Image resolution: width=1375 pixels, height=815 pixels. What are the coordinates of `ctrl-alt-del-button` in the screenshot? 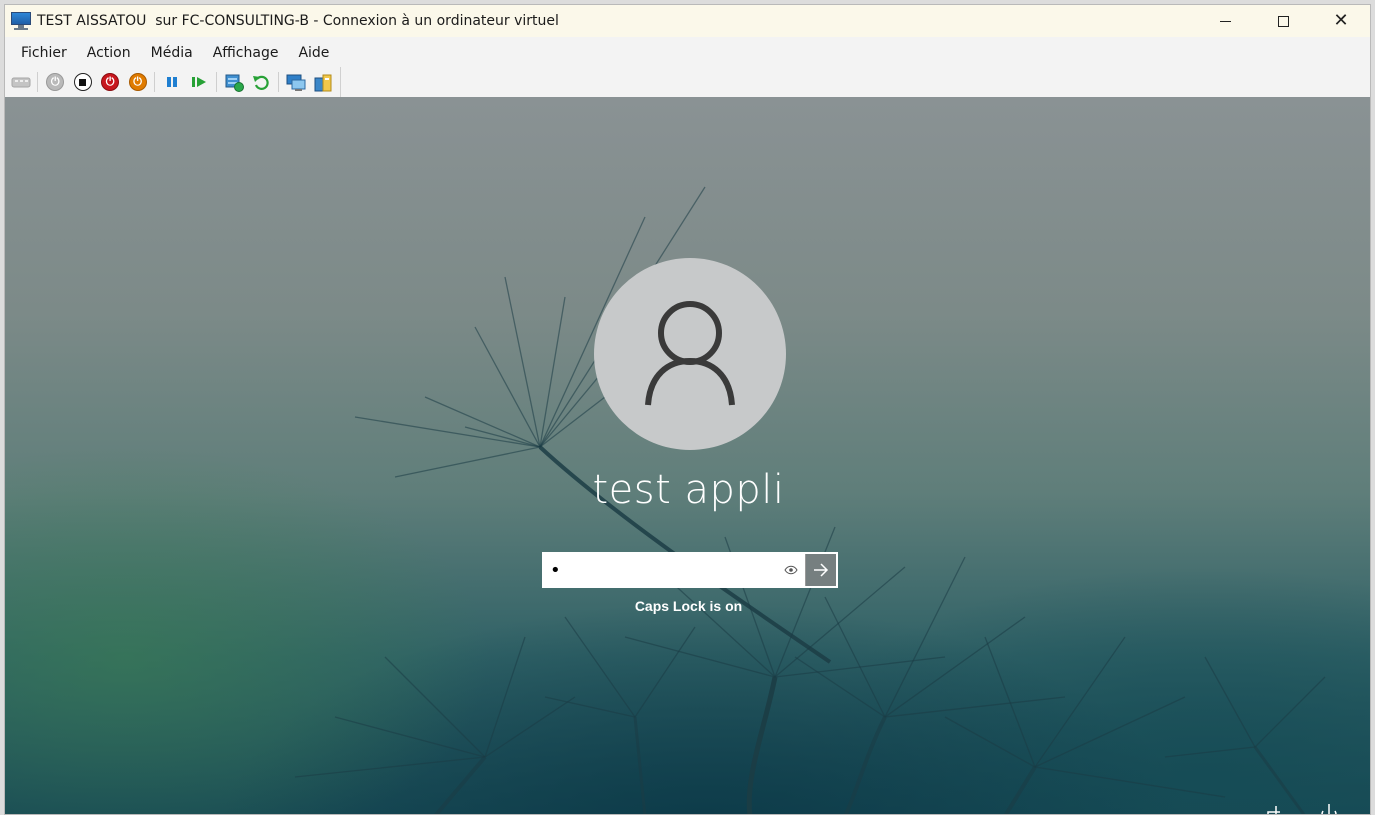 It's located at (20, 82).